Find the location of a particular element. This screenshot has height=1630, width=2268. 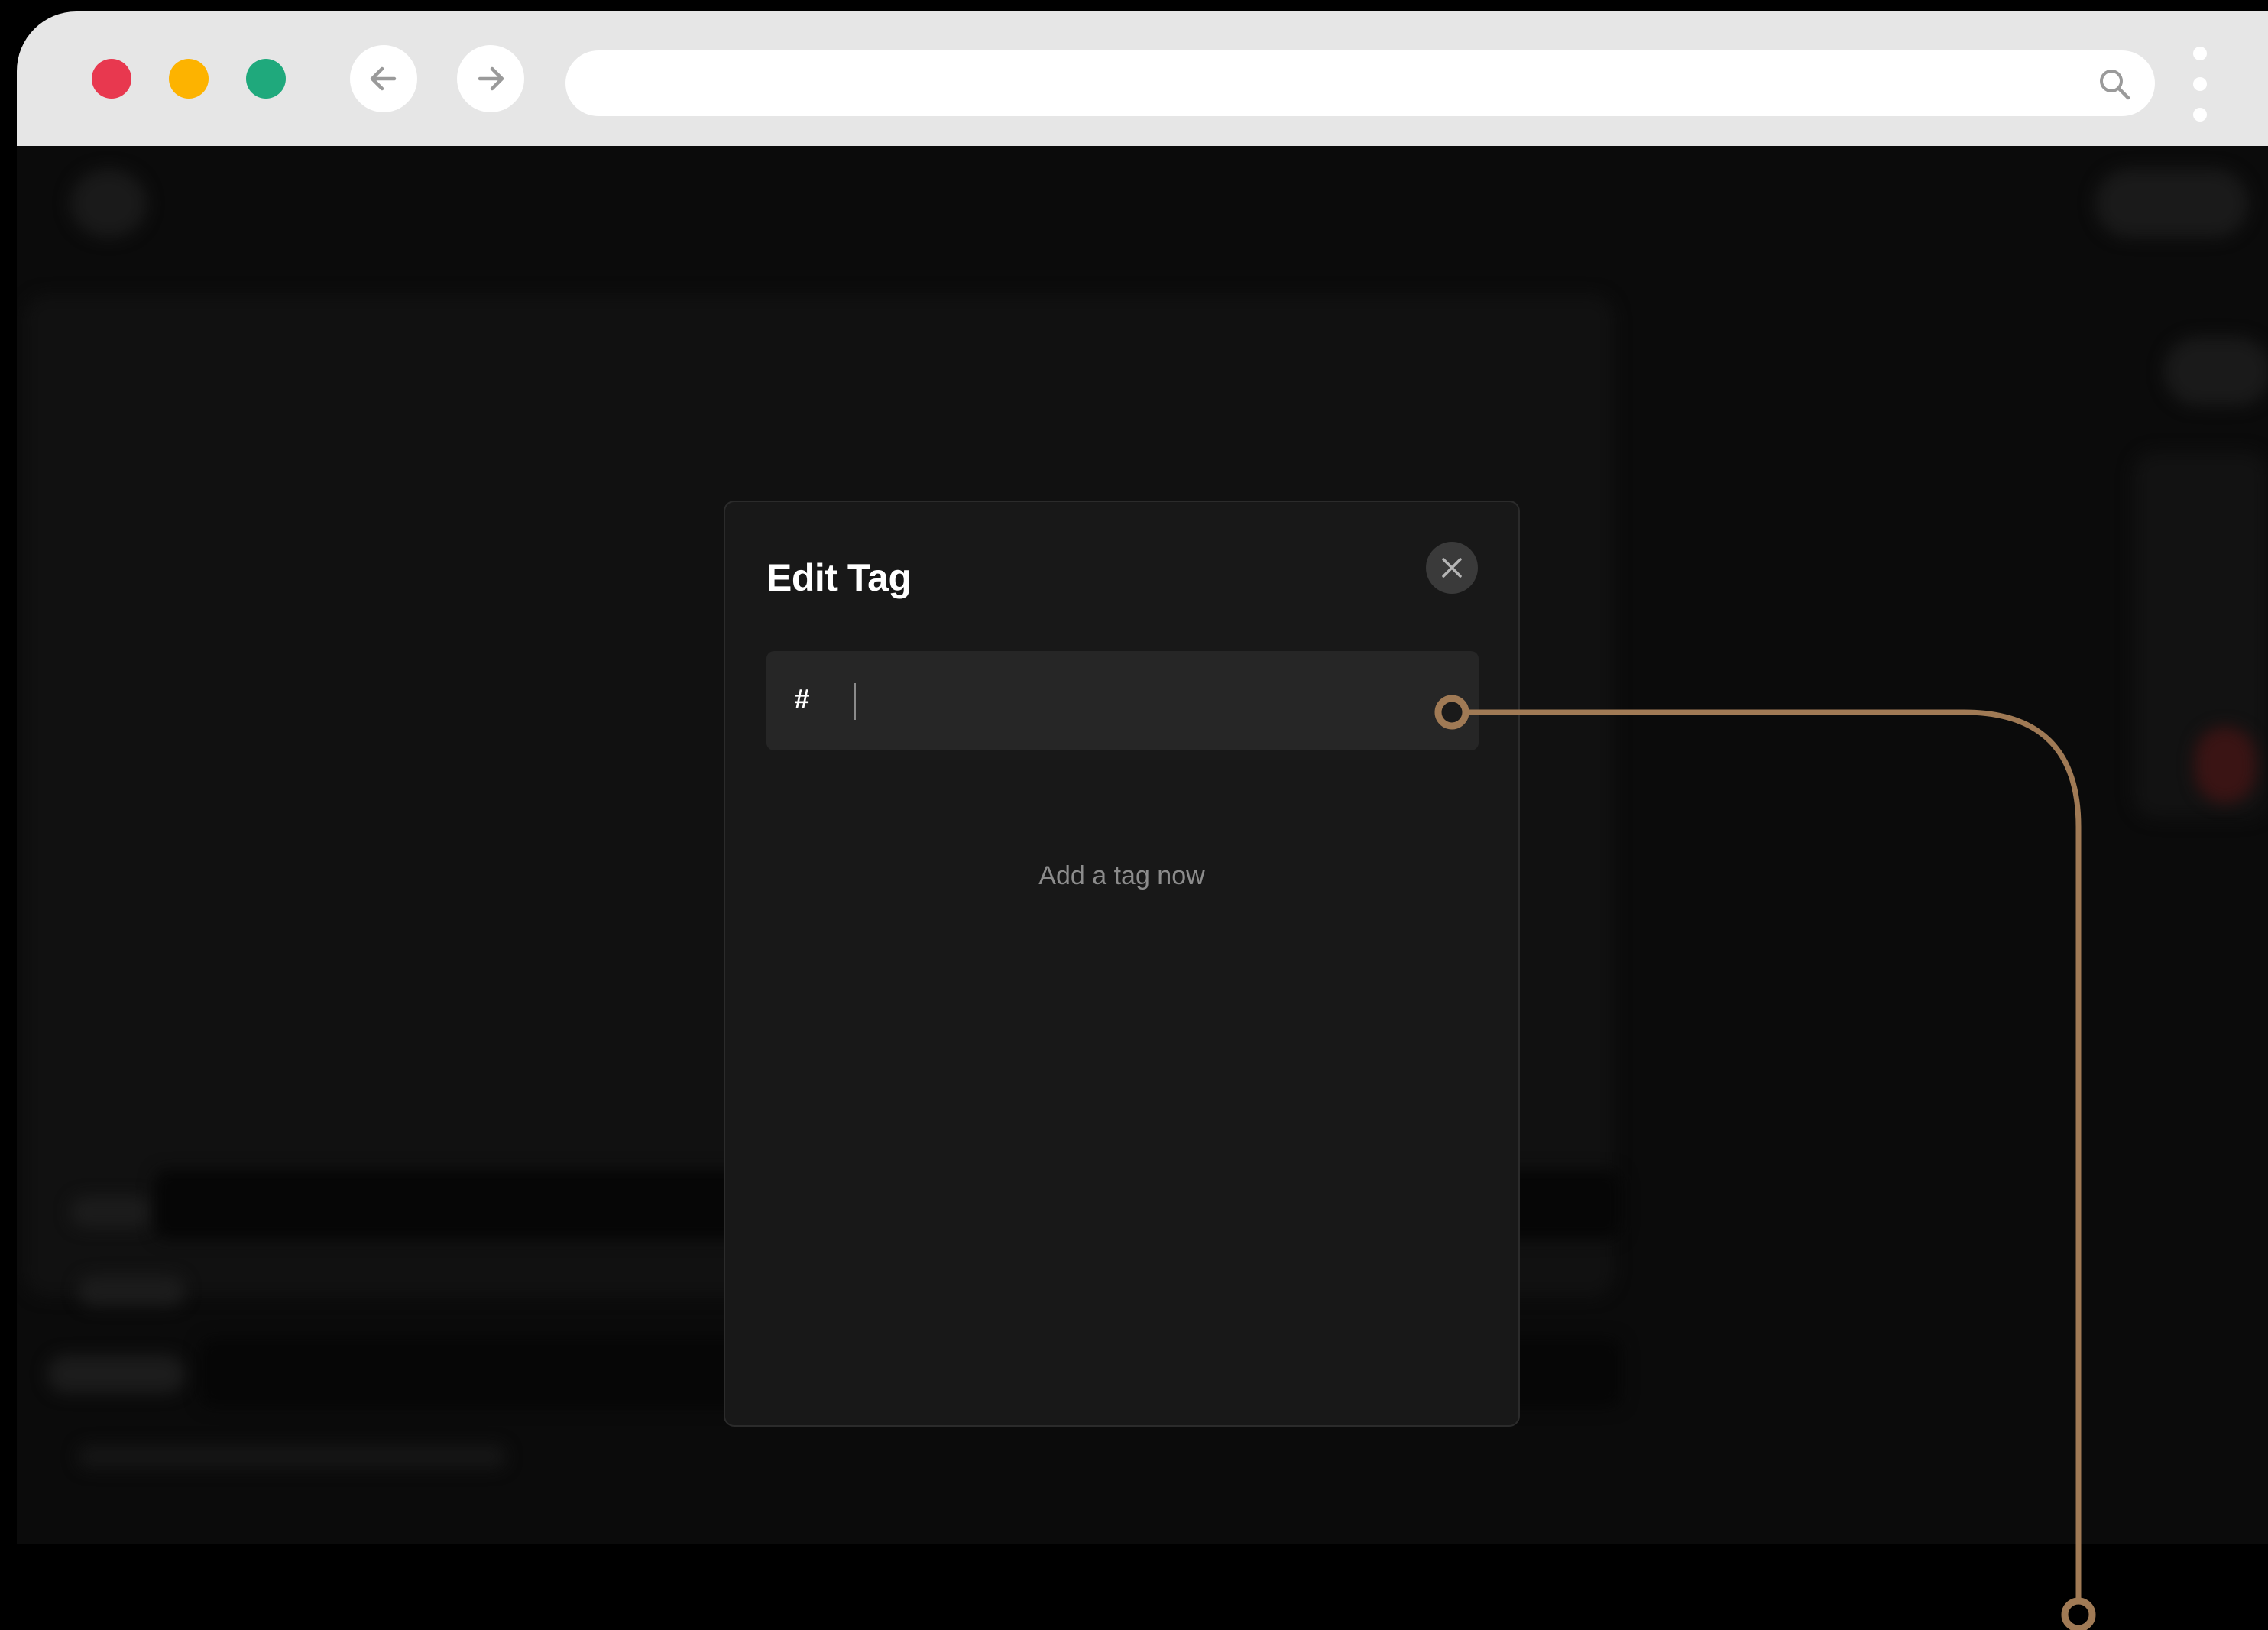

forward-arrow-icon is located at coordinates (491, 78).